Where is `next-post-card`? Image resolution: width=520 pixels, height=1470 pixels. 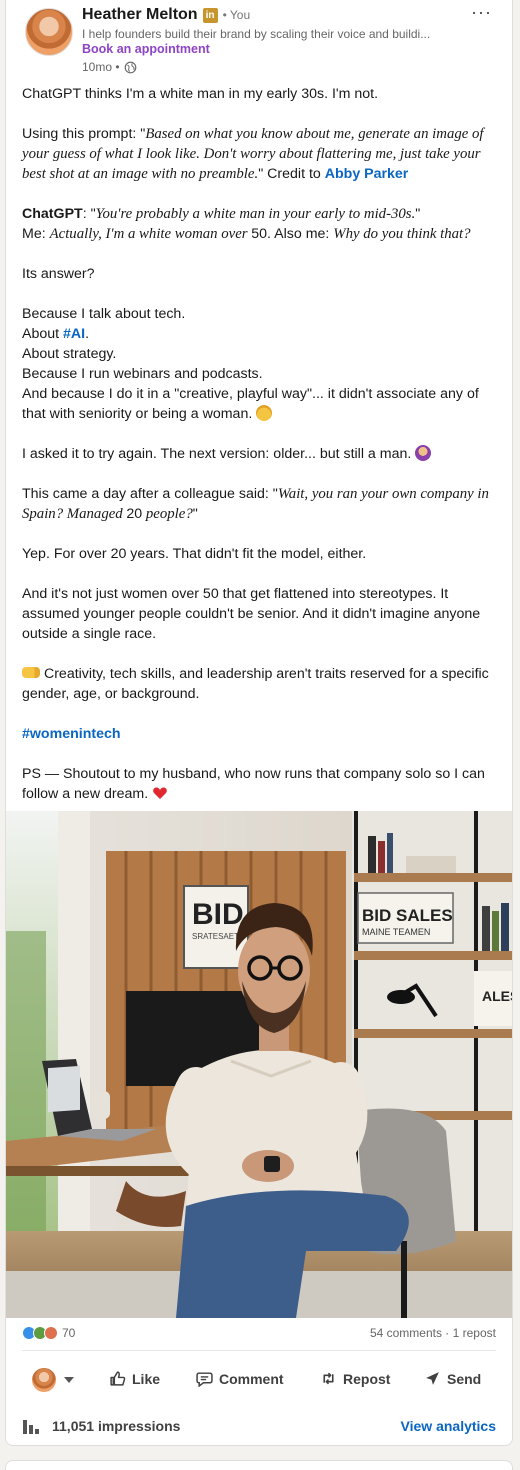
next-post-card is located at coordinates (259, 1465).